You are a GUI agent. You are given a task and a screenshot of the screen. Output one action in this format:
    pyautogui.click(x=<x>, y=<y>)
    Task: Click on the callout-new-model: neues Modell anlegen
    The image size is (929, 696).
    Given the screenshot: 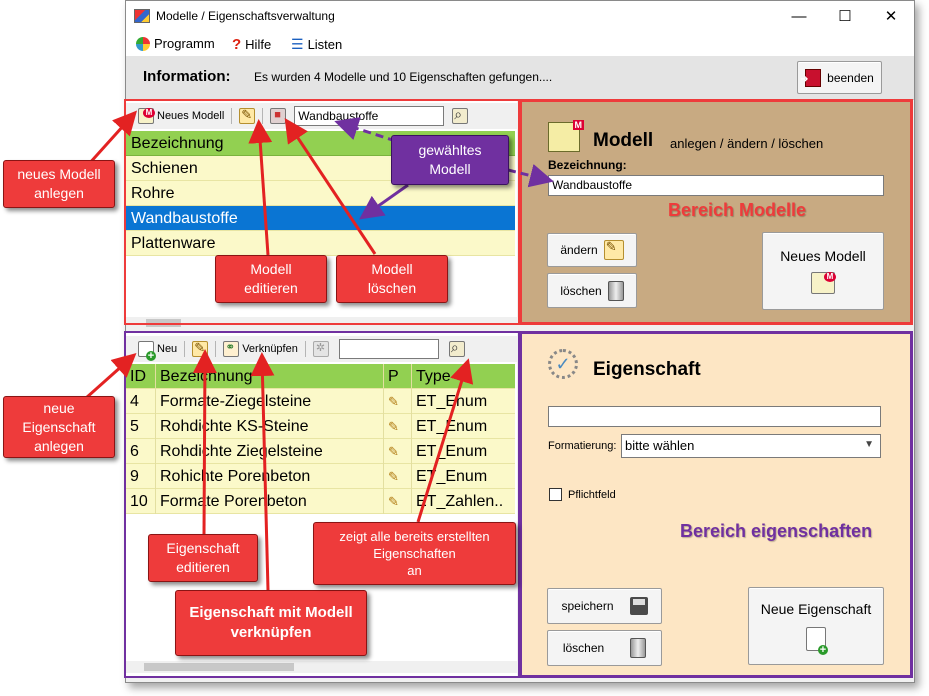 What is the action you would take?
    pyautogui.click(x=59, y=184)
    